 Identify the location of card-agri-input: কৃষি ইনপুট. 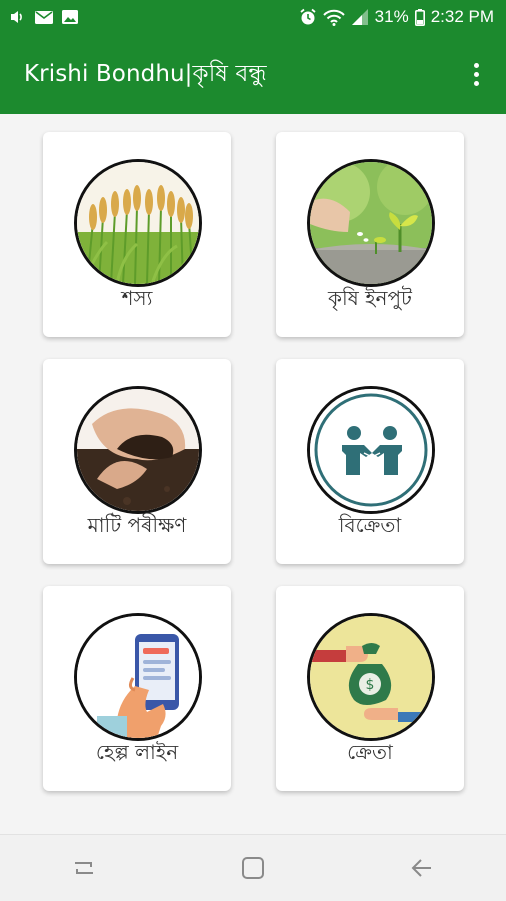
(370, 234).